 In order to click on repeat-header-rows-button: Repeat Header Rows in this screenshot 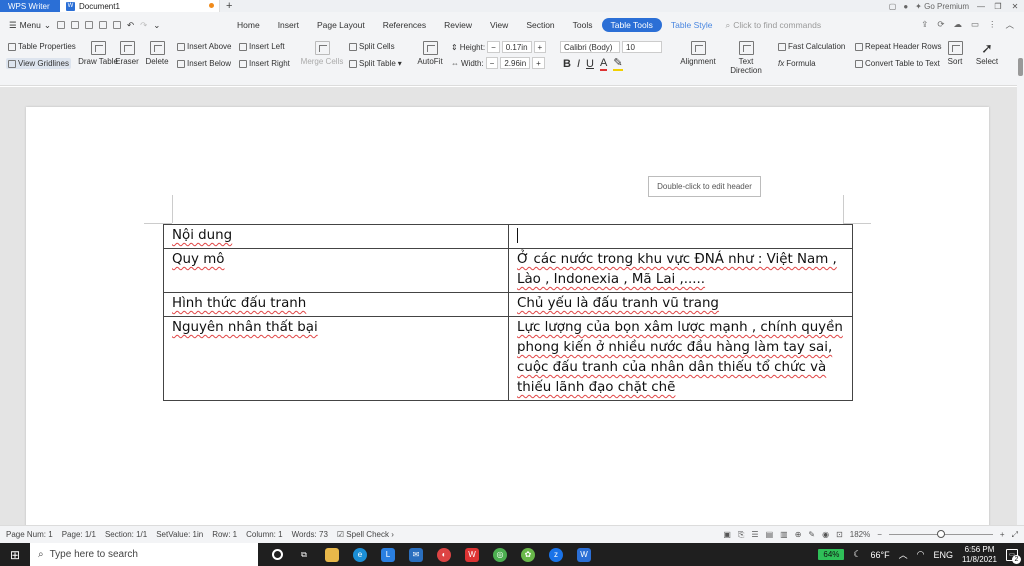, I will do `click(898, 46)`.